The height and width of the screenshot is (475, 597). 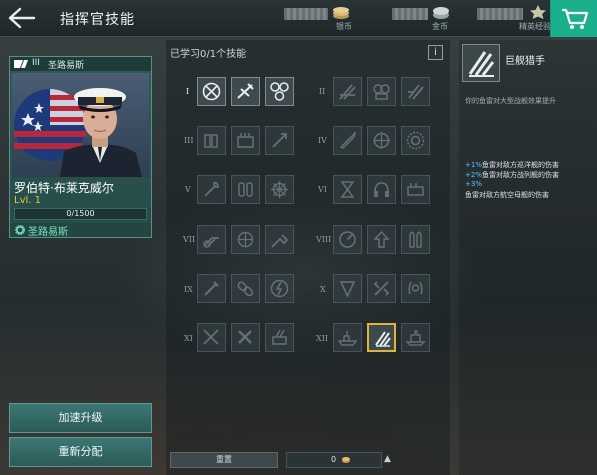 What do you see at coordinates (36, 63) in the screenshot?
I see `commander-rank: III` at bounding box center [36, 63].